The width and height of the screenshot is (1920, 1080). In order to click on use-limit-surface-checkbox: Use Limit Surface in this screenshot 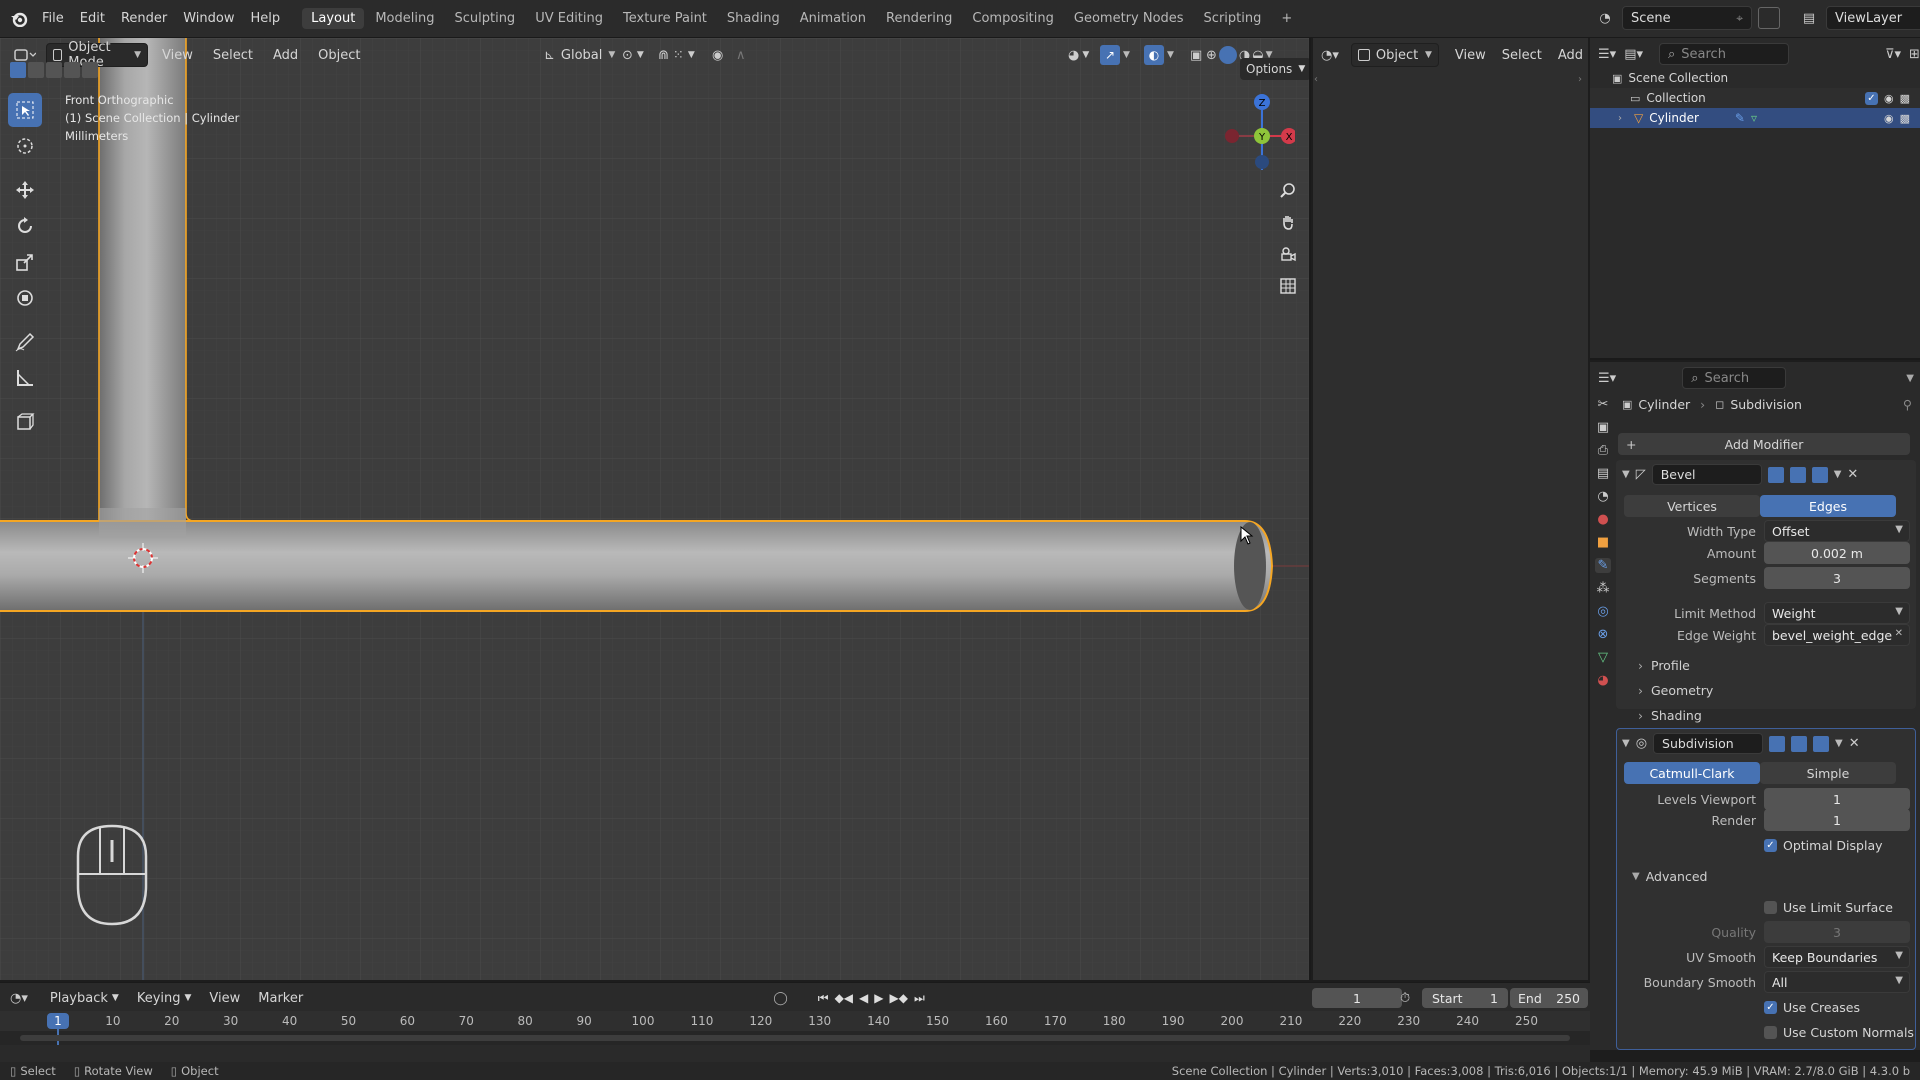, I will do `click(1828, 907)`.